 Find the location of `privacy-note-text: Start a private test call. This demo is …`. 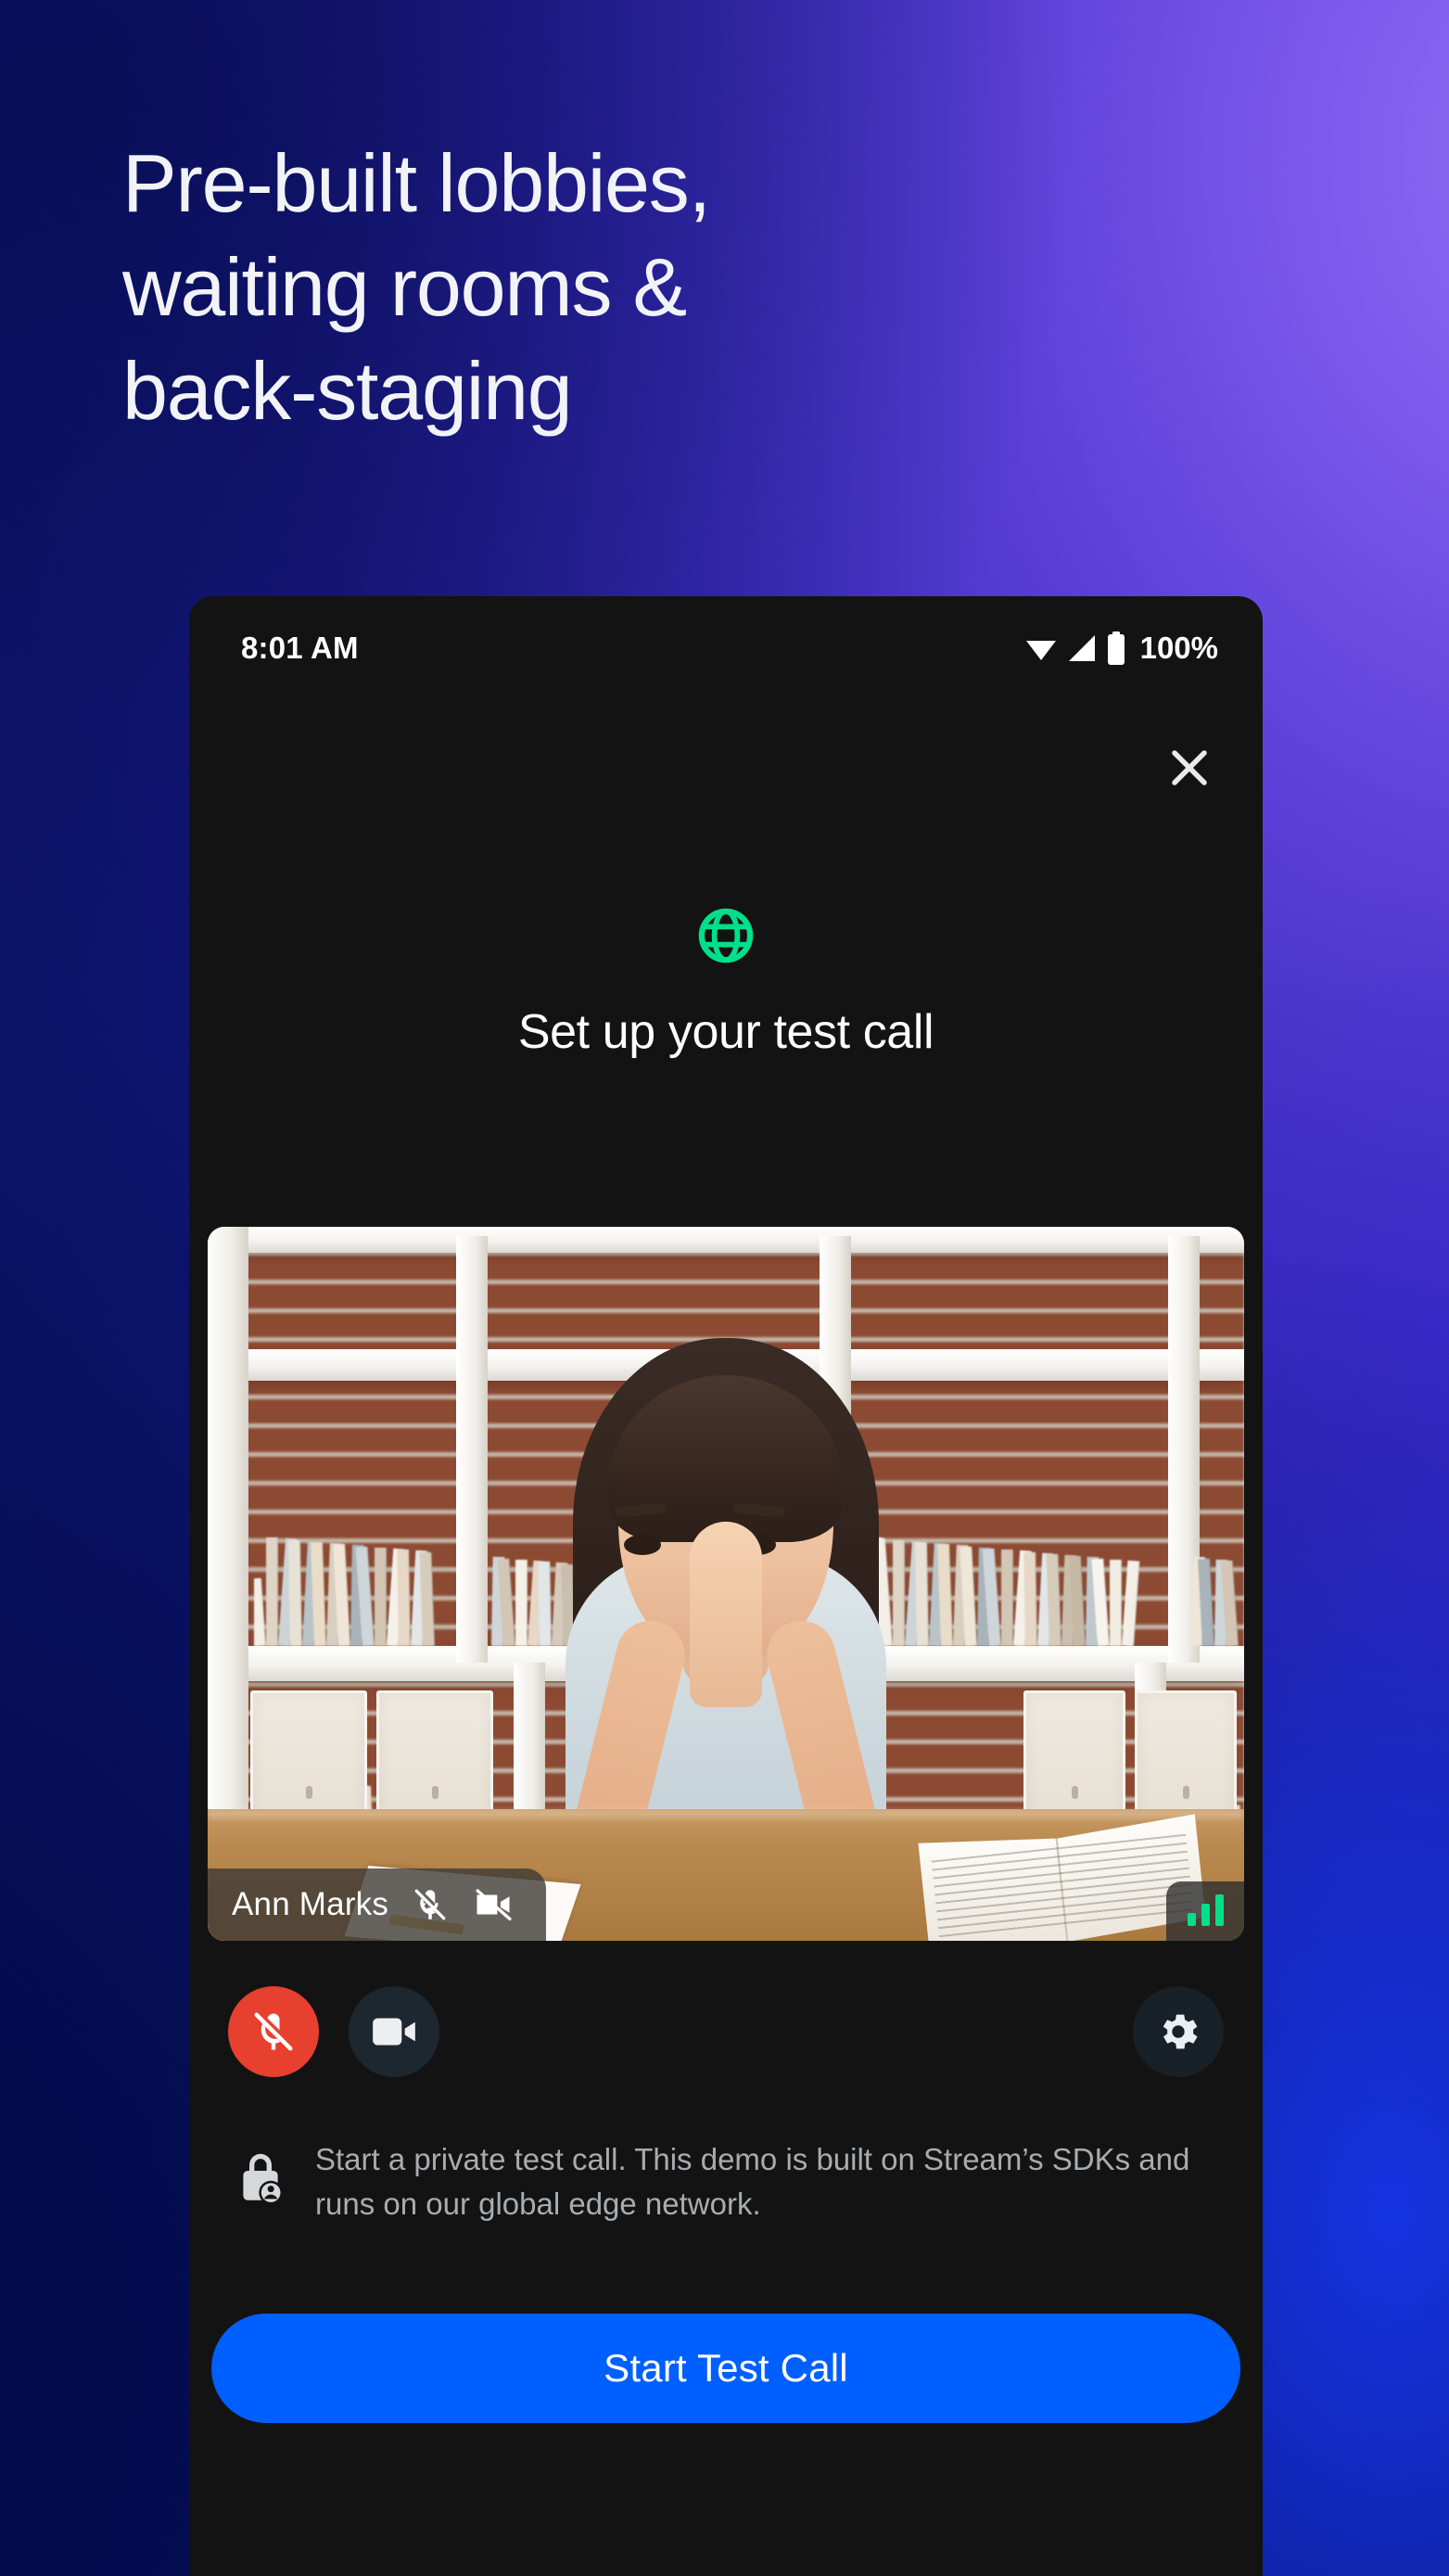

privacy-note-text: Start a private test call. This demo is … is located at coordinates (752, 2182).